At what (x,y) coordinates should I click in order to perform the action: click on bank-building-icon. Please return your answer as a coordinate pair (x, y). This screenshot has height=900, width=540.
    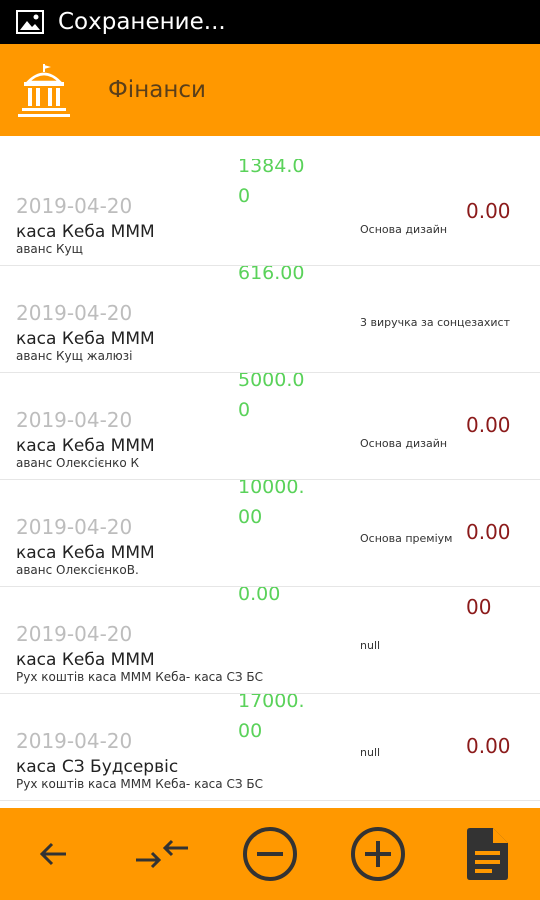
    Looking at the image, I should click on (44, 90).